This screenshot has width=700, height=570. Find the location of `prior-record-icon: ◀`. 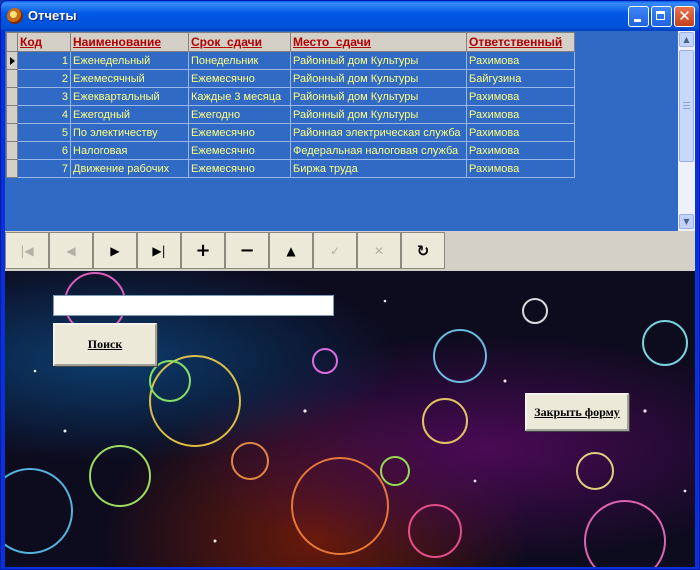

prior-record-icon: ◀ is located at coordinates (71, 250).